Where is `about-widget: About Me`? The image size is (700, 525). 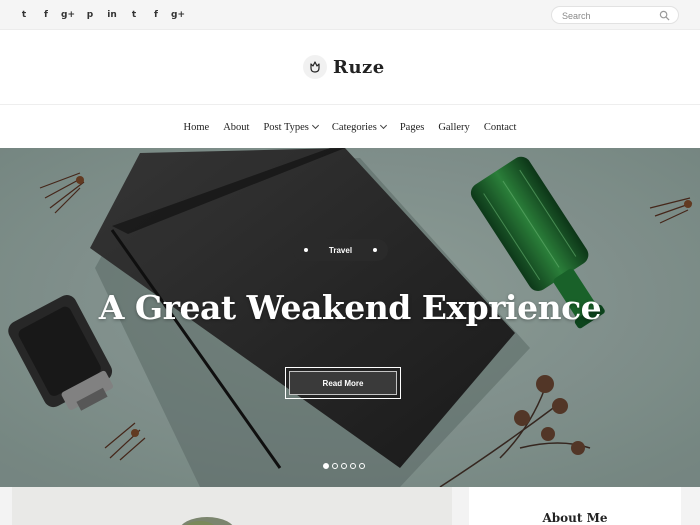
about-widget: About Me is located at coordinates (575, 506).